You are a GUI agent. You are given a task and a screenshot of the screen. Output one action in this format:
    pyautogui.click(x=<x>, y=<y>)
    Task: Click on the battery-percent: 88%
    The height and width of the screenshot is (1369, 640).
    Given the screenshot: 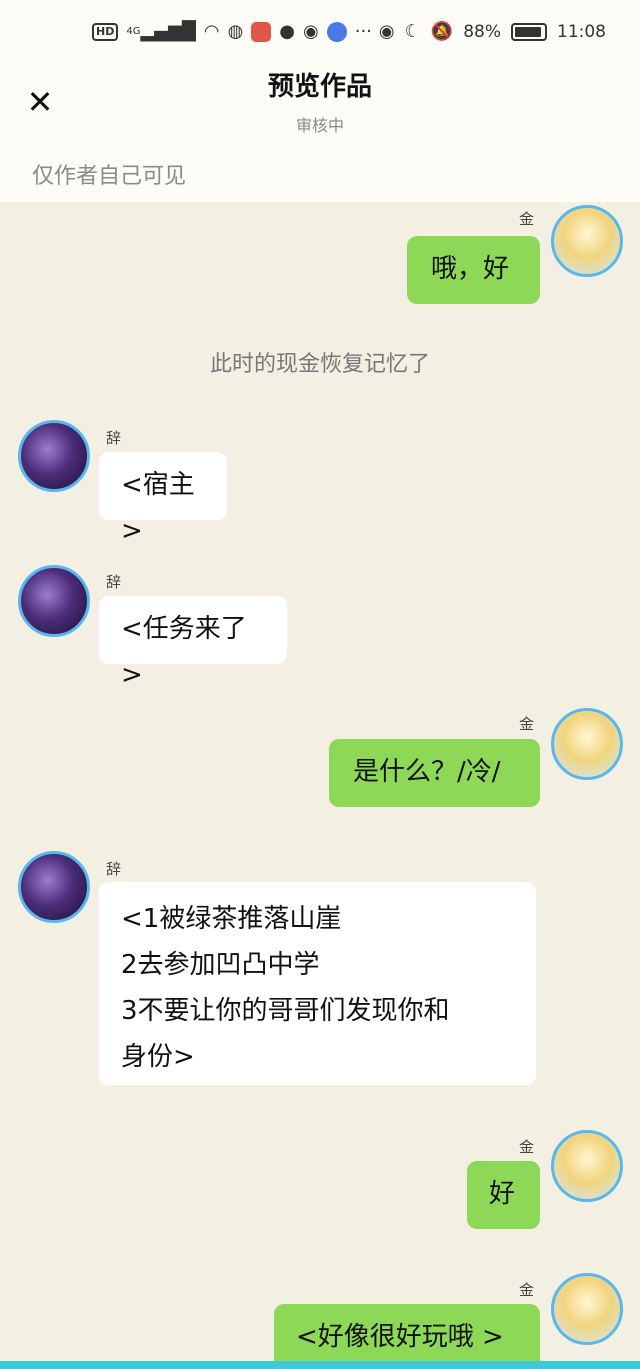 What is the action you would take?
    pyautogui.click(x=482, y=32)
    